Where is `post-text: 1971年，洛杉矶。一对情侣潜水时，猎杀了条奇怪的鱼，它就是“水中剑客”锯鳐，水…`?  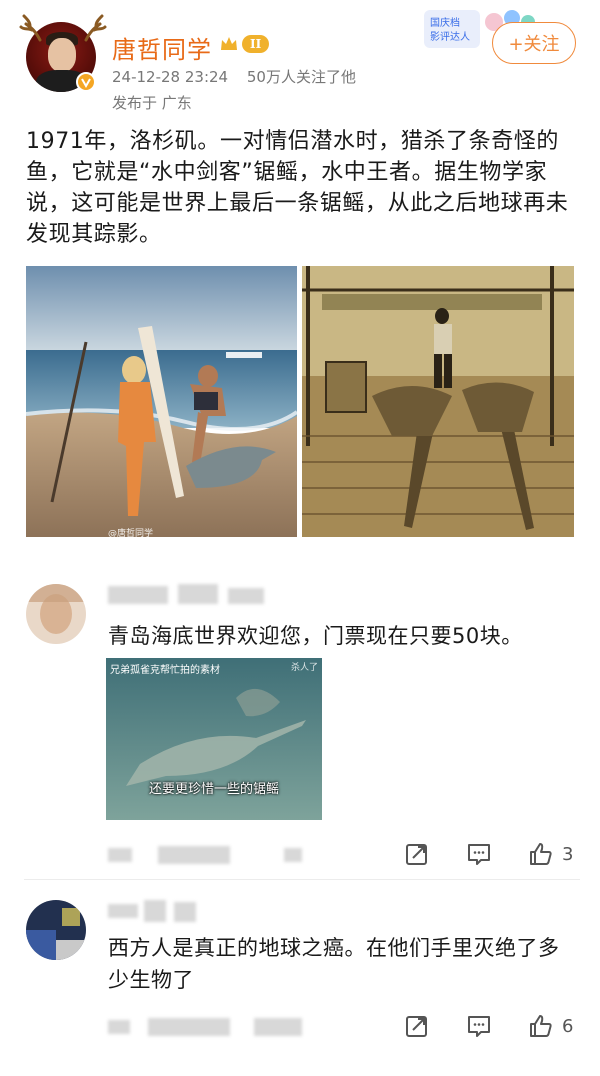
post-text: 1971年，洛杉矶。一对情侣潜水时，猎杀了条奇怪的鱼，它就是“水中剑客”锯鳐，水… is located at coordinates (297, 188).